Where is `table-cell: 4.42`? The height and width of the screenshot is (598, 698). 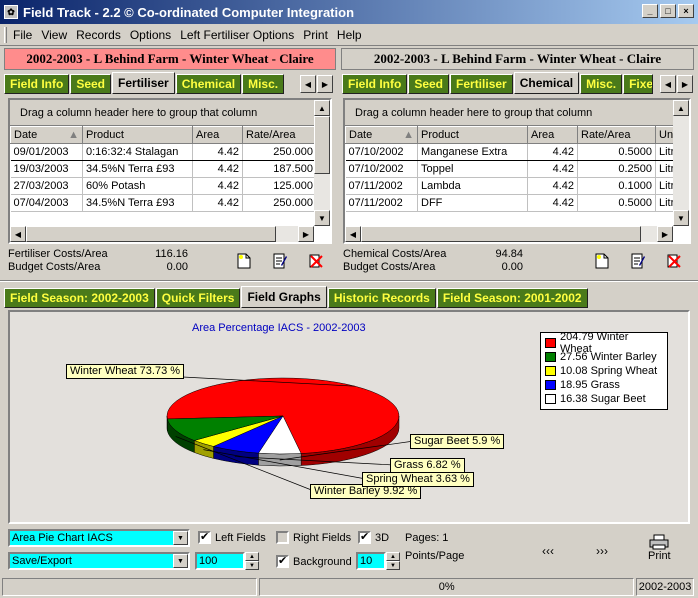
table-cell: 4.42 is located at coordinates (552, 152).